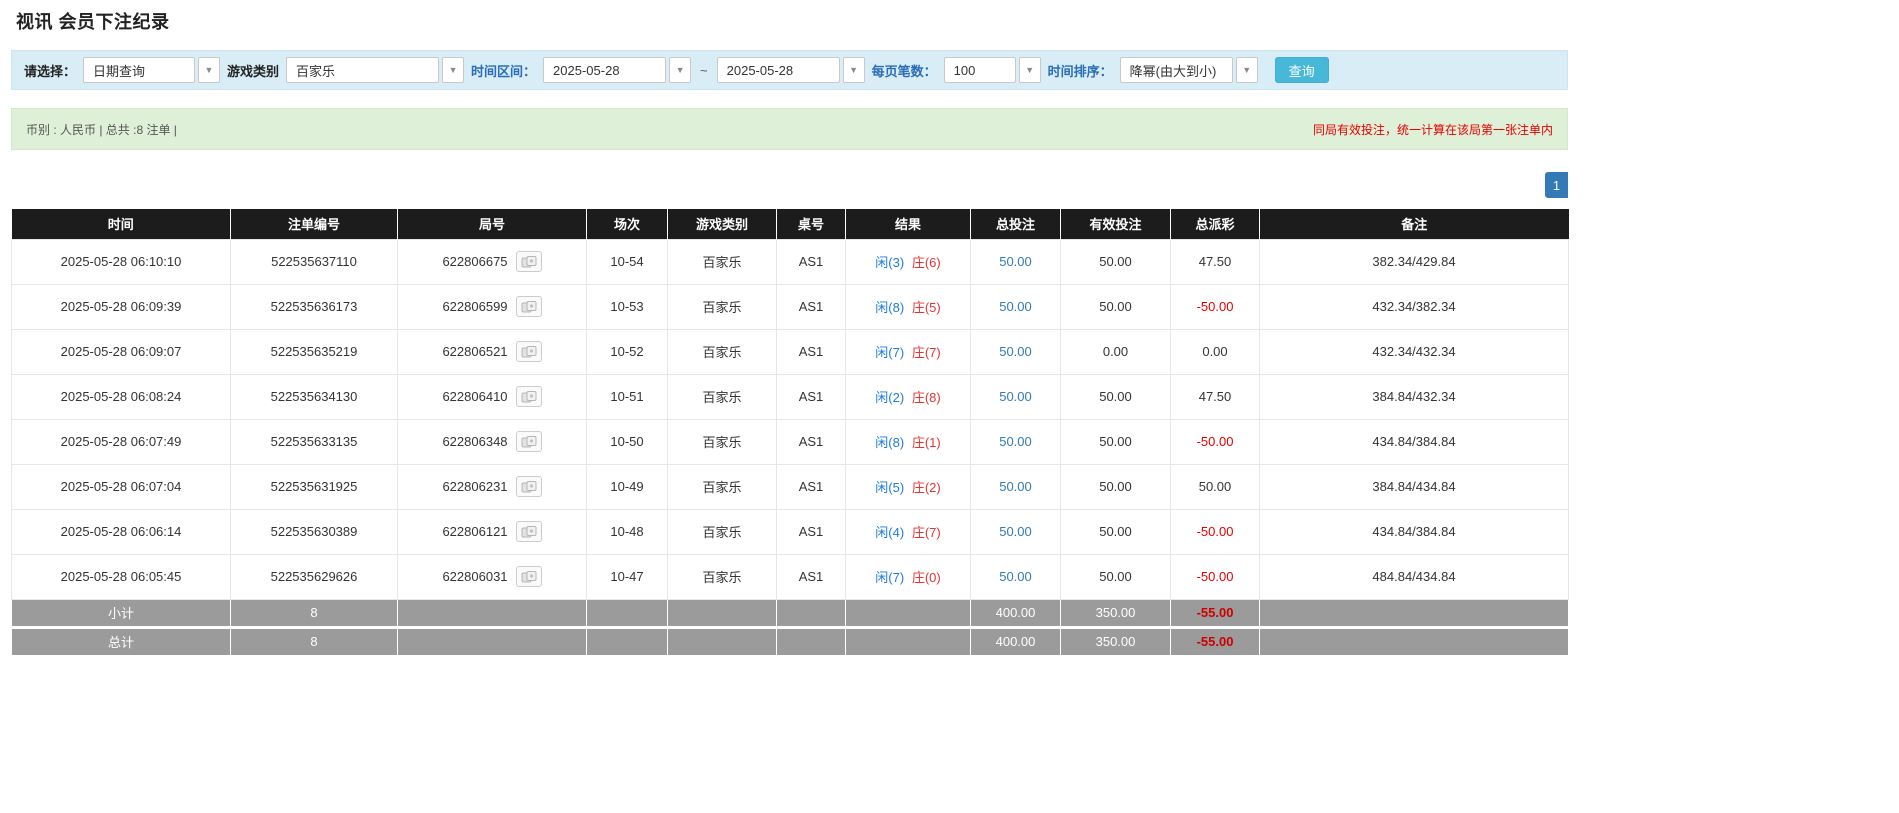 This screenshot has width=1899, height=813. What do you see at coordinates (890, 532) in the screenshot?
I see `result-player: 闲(4)` at bounding box center [890, 532].